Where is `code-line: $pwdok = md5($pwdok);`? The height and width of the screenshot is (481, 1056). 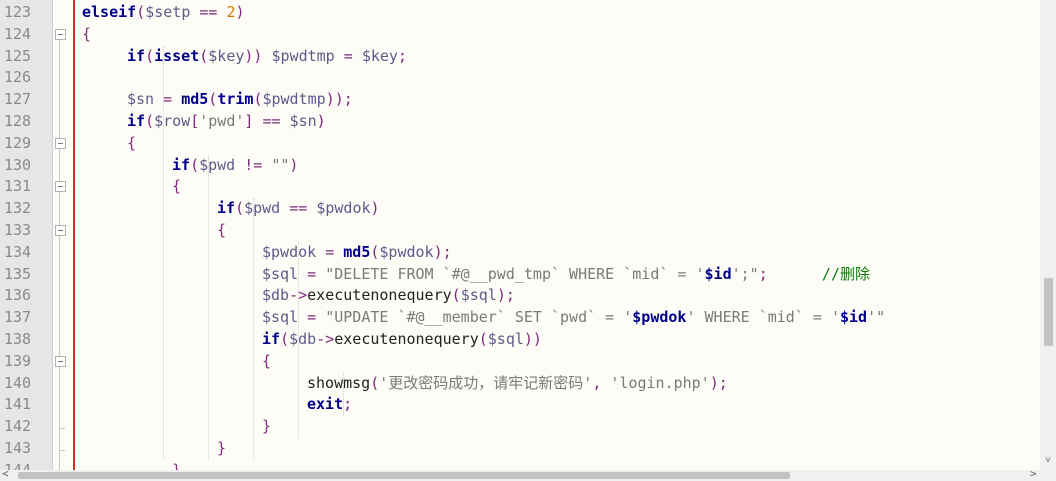 code-line: $pwdok = md5($pwdok); is located at coordinates (357, 253).